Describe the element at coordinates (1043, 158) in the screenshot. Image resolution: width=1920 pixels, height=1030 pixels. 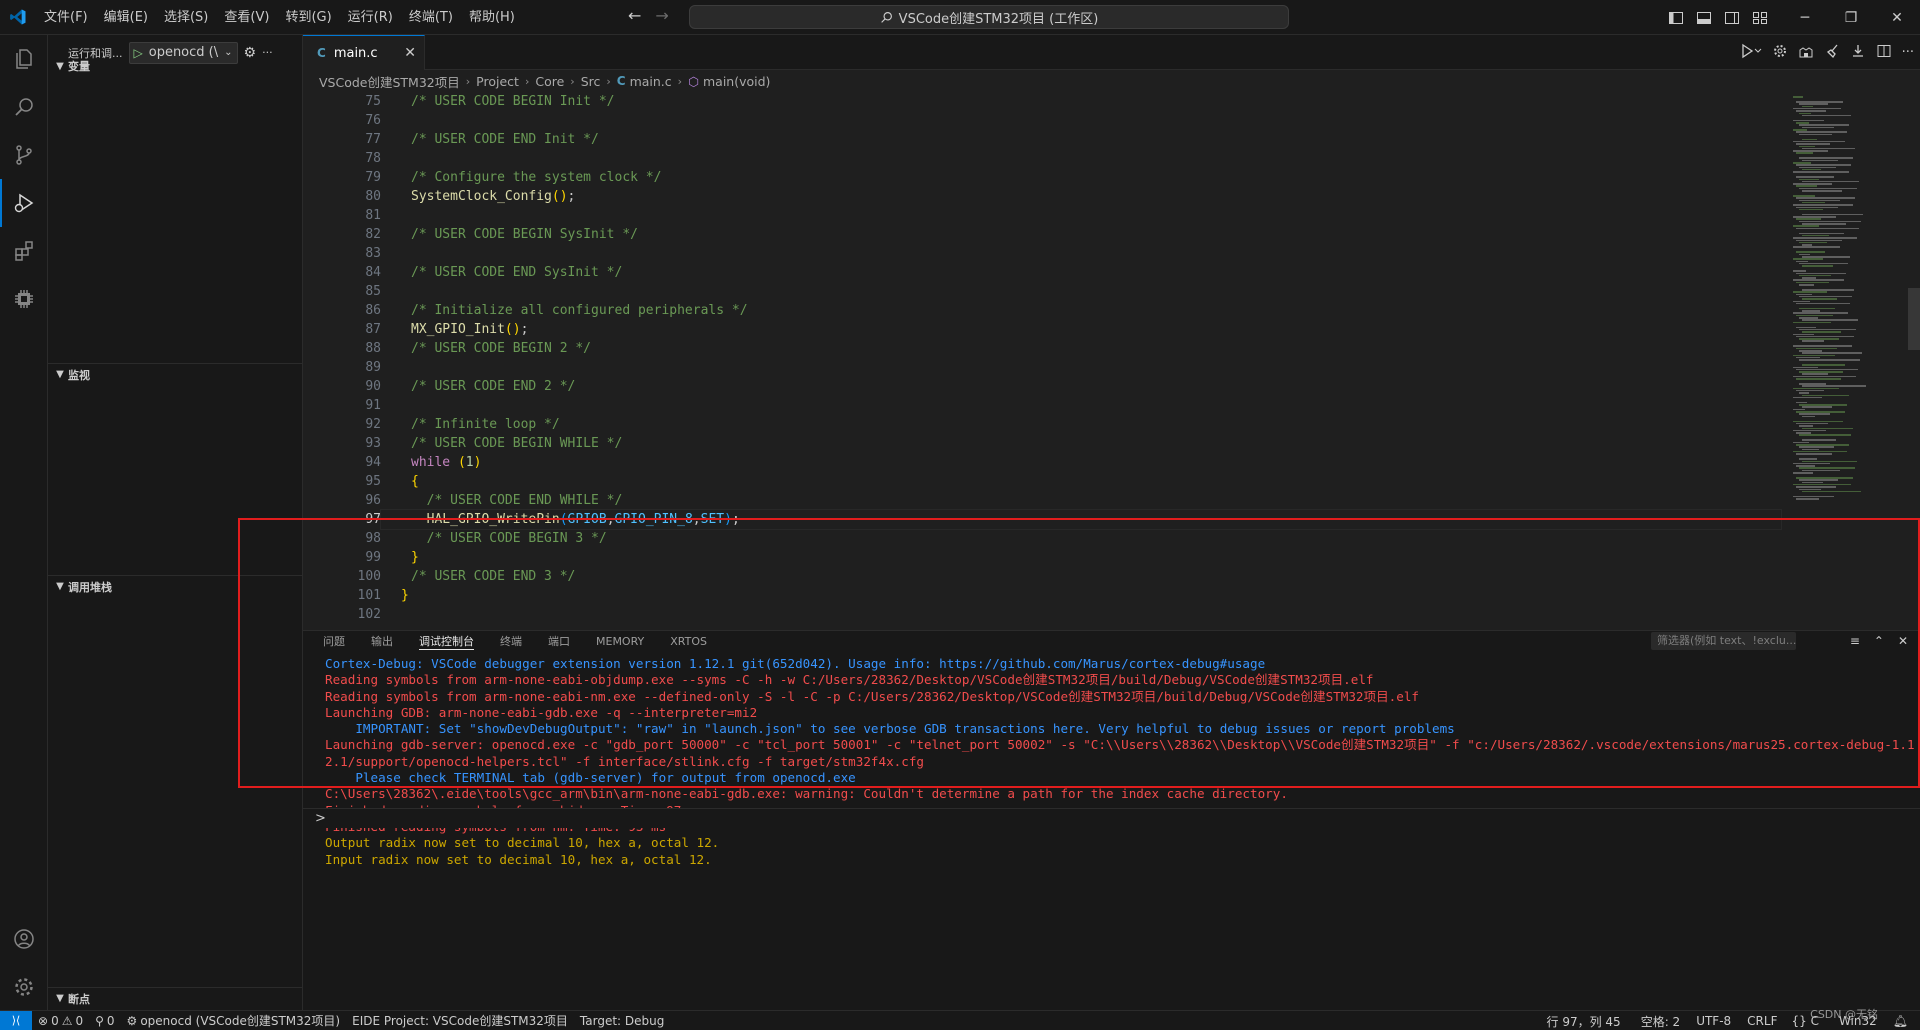
I see `code-line: 78` at that location.